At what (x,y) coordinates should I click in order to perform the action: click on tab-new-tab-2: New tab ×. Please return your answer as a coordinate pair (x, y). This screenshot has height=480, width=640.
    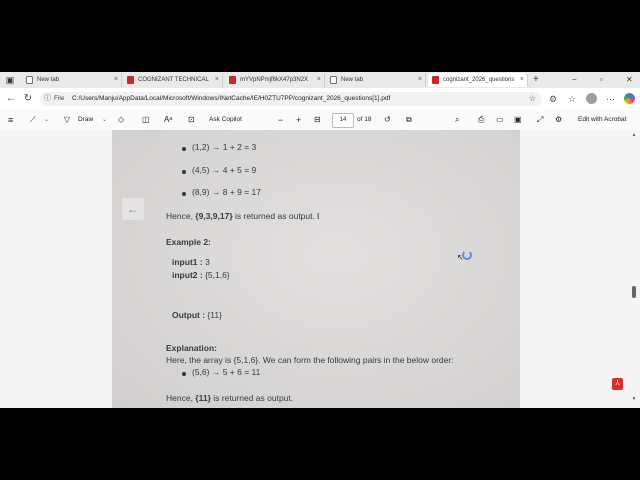
    Looking at the image, I should click on (376, 80).